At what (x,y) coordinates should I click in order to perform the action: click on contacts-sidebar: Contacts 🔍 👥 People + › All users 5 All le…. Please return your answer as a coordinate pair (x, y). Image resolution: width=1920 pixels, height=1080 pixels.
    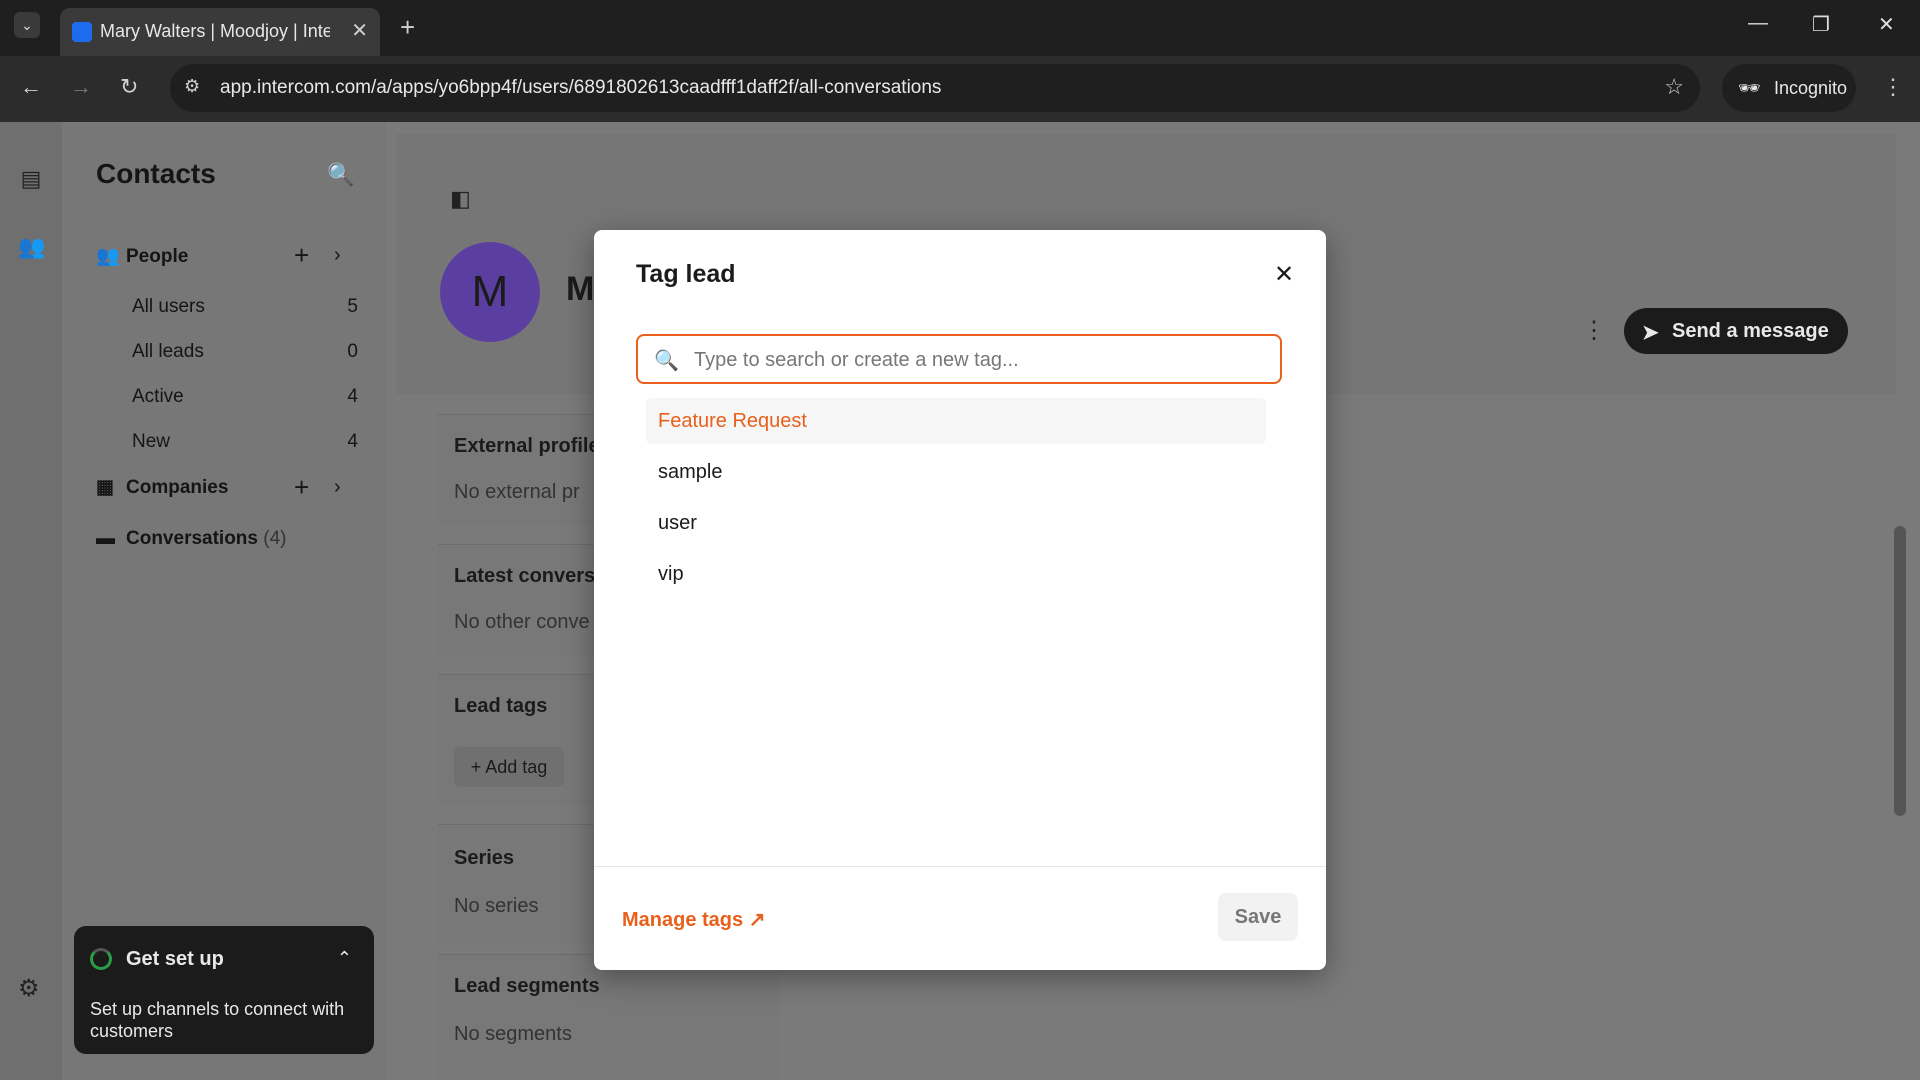
    Looking at the image, I should click on (224, 601).